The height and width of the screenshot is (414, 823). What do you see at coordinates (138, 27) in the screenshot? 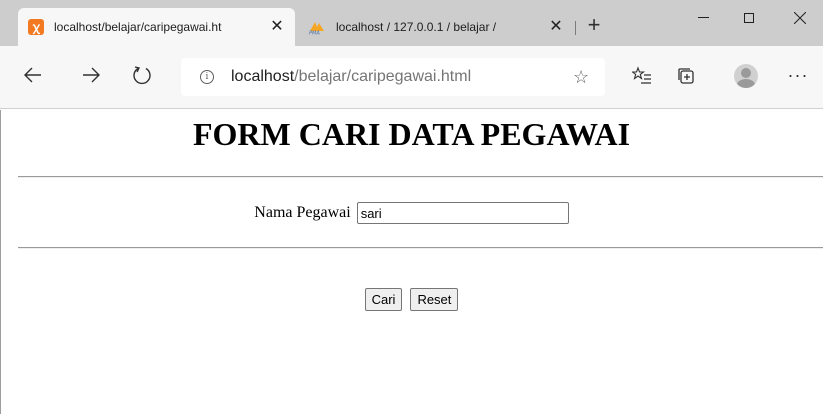
I see `tab-title: localhost/belajar/caripegawai.ht` at bounding box center [138, 27].